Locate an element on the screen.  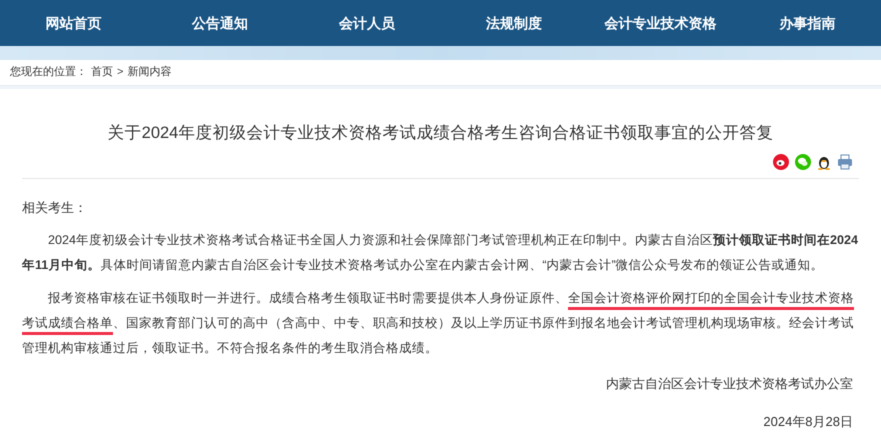
weibo-icon is located at coordinates (781, 162).